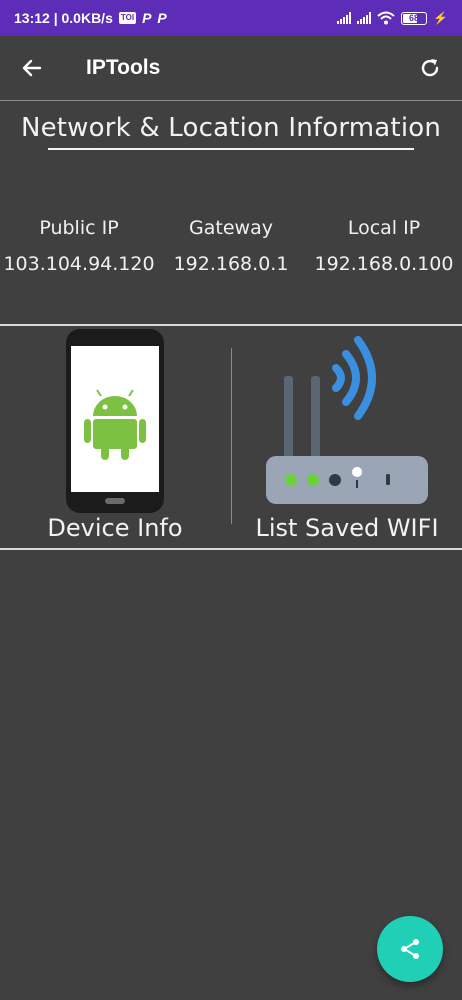  Describe the element at coordinates (231, 68) in the screenshot. I see `app-bar: IPTools` at that location.